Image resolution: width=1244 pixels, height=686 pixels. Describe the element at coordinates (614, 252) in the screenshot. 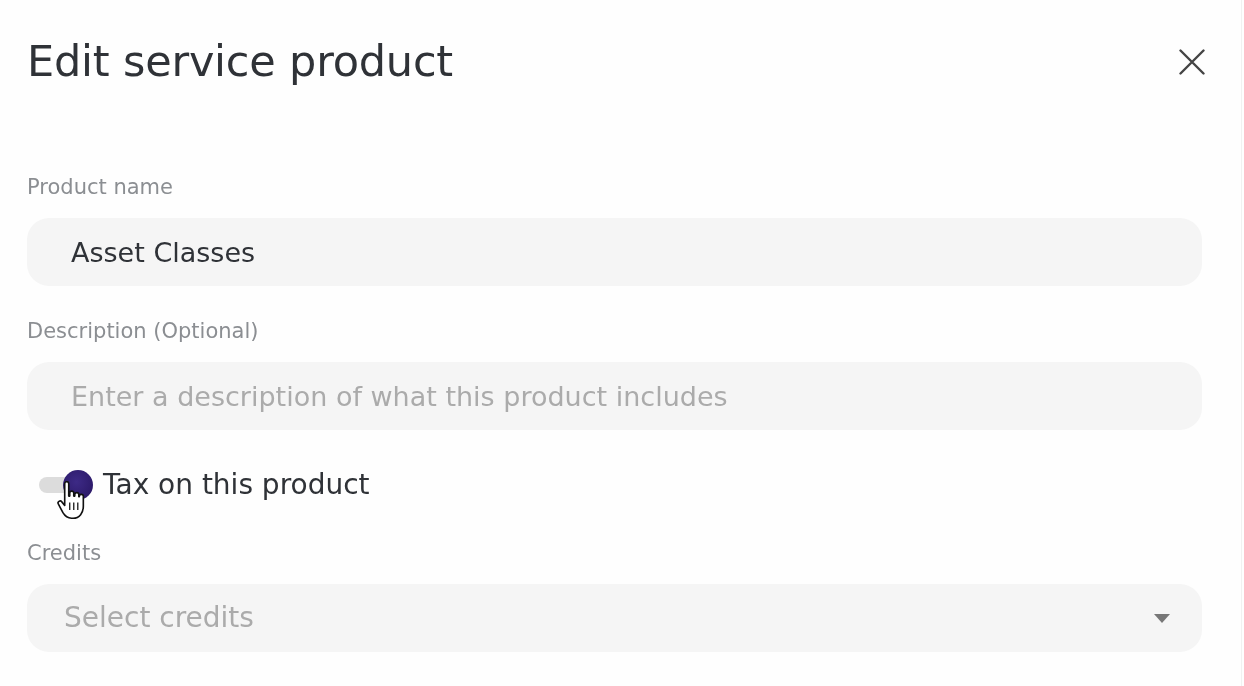

I see `text-field: Asset Classes` at that location.